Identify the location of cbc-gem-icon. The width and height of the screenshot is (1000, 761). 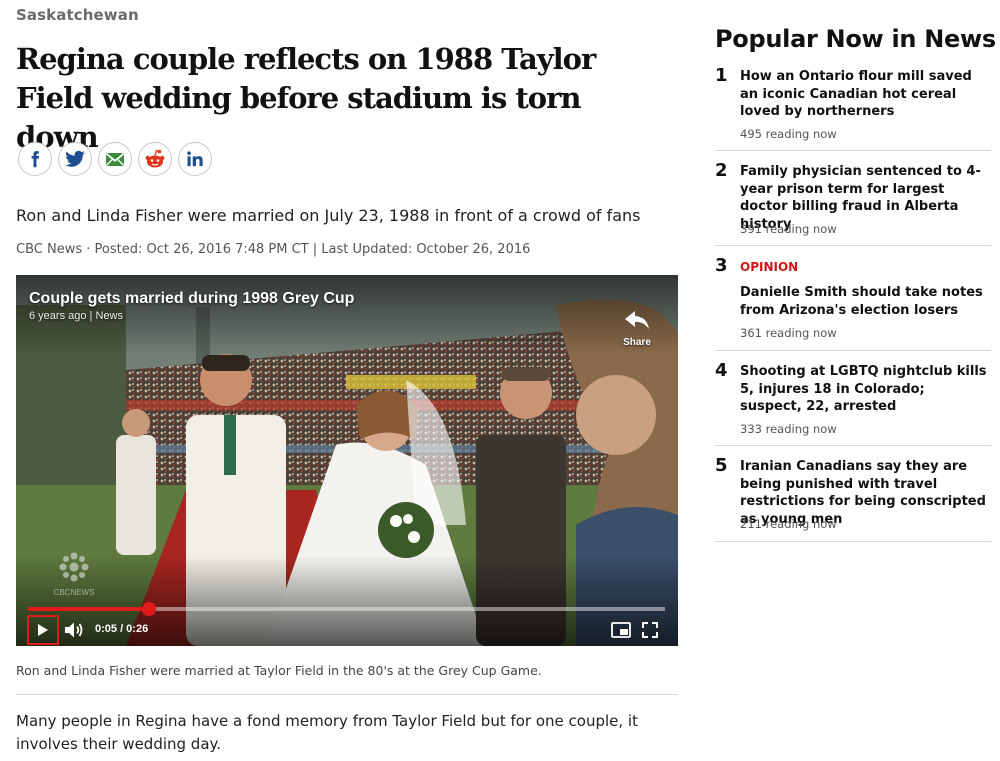
(74, 567).